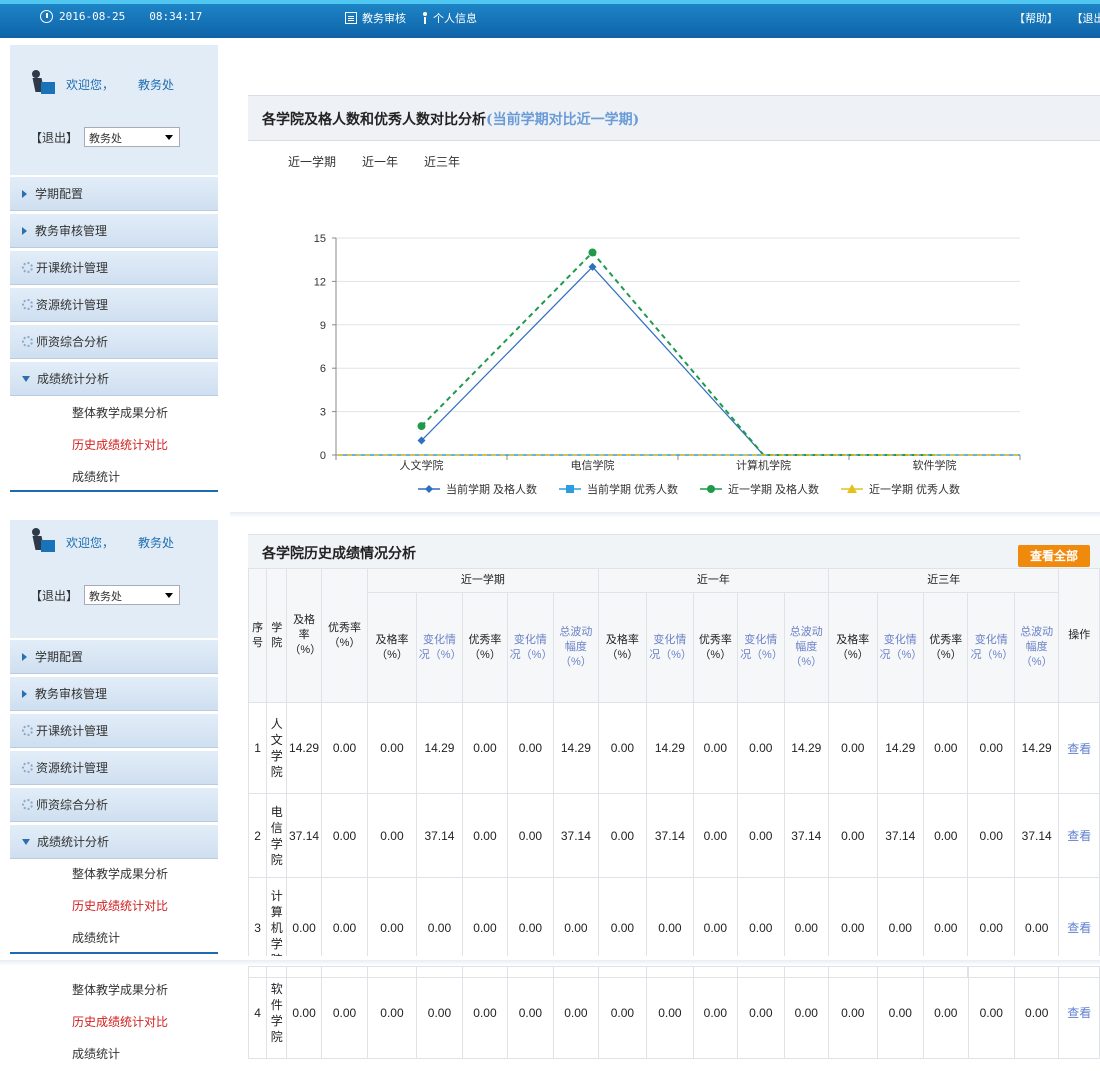  I want to click on vertical-text: 序 号, so click(258, 635).